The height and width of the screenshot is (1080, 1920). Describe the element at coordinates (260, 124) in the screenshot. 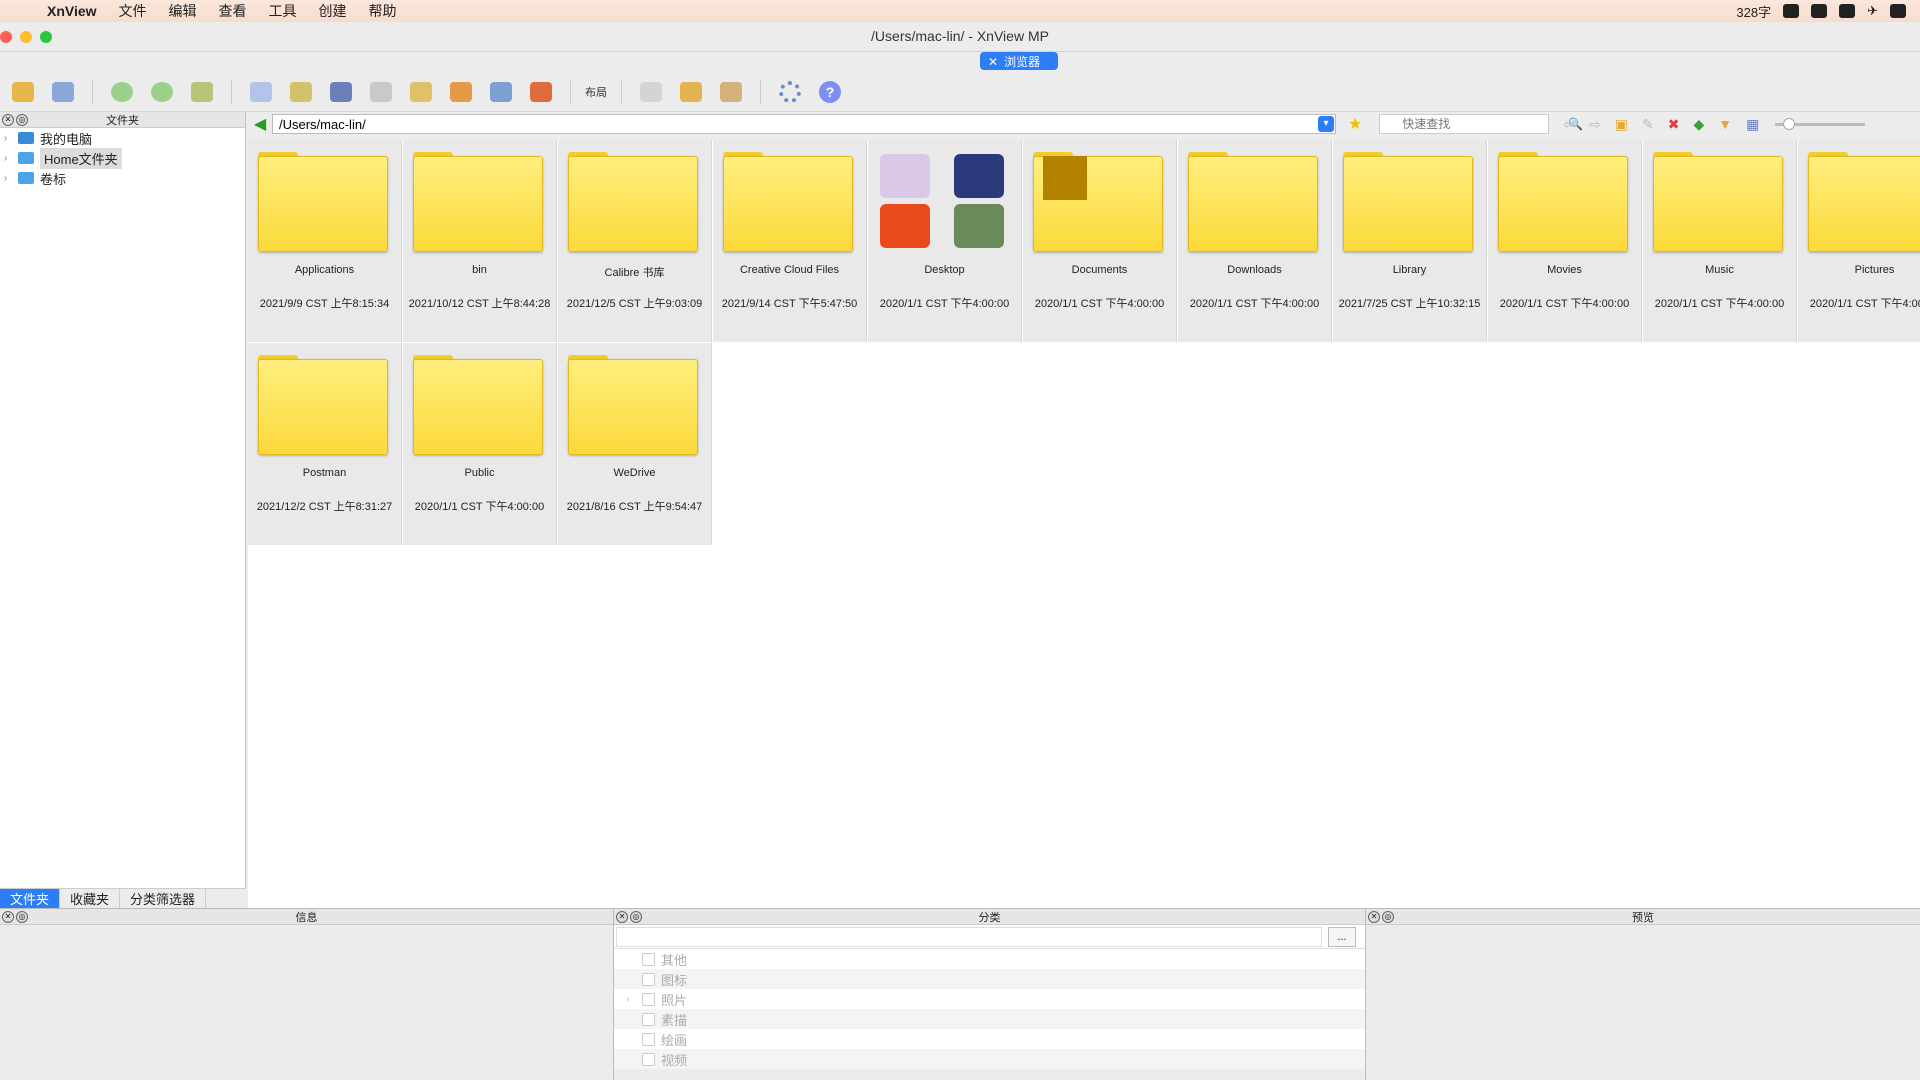

I see `go-back-icon: ◀` at that location.